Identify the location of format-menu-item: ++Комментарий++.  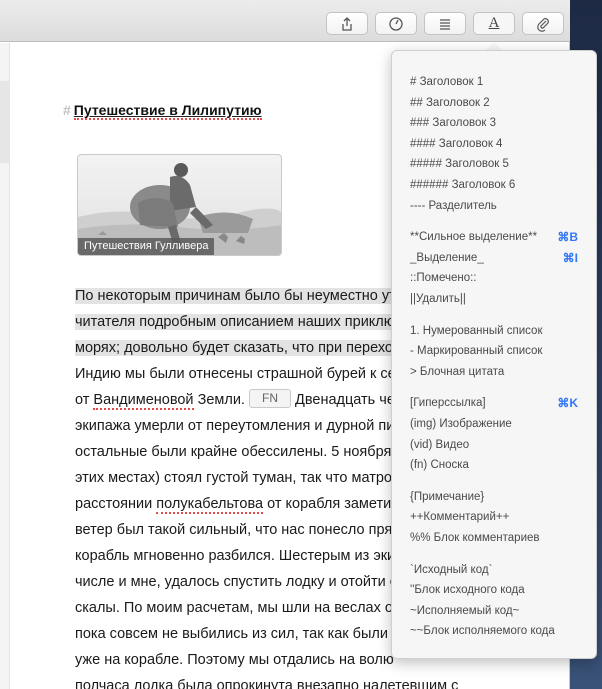
(494, 517).